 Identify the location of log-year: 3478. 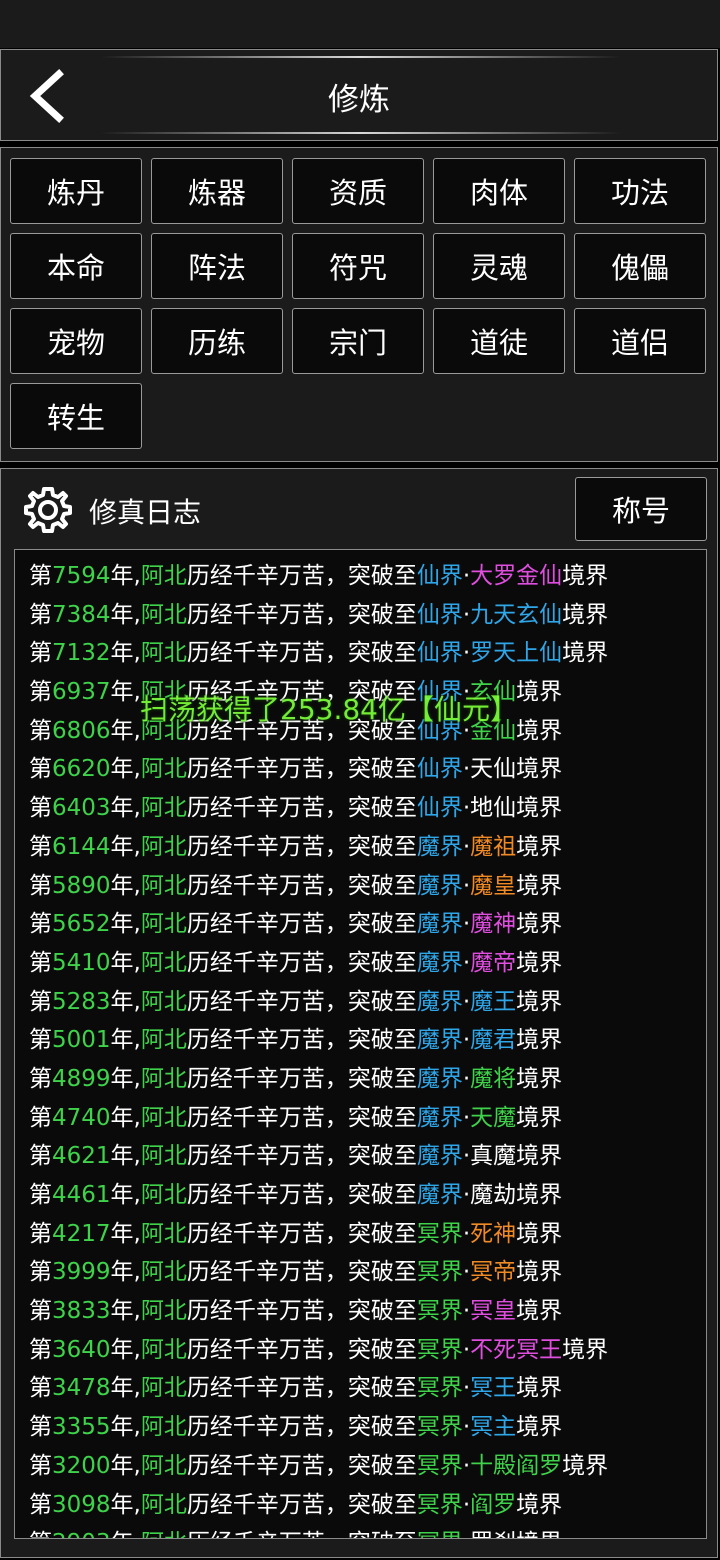
(81, 1388).